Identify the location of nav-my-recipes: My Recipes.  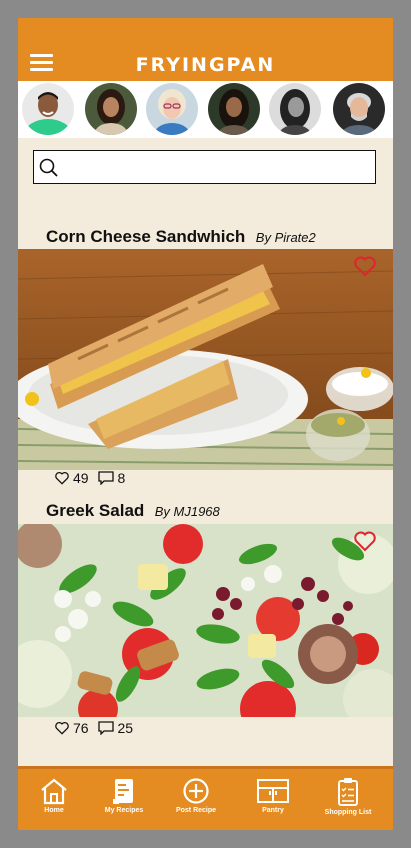
(124, 795).